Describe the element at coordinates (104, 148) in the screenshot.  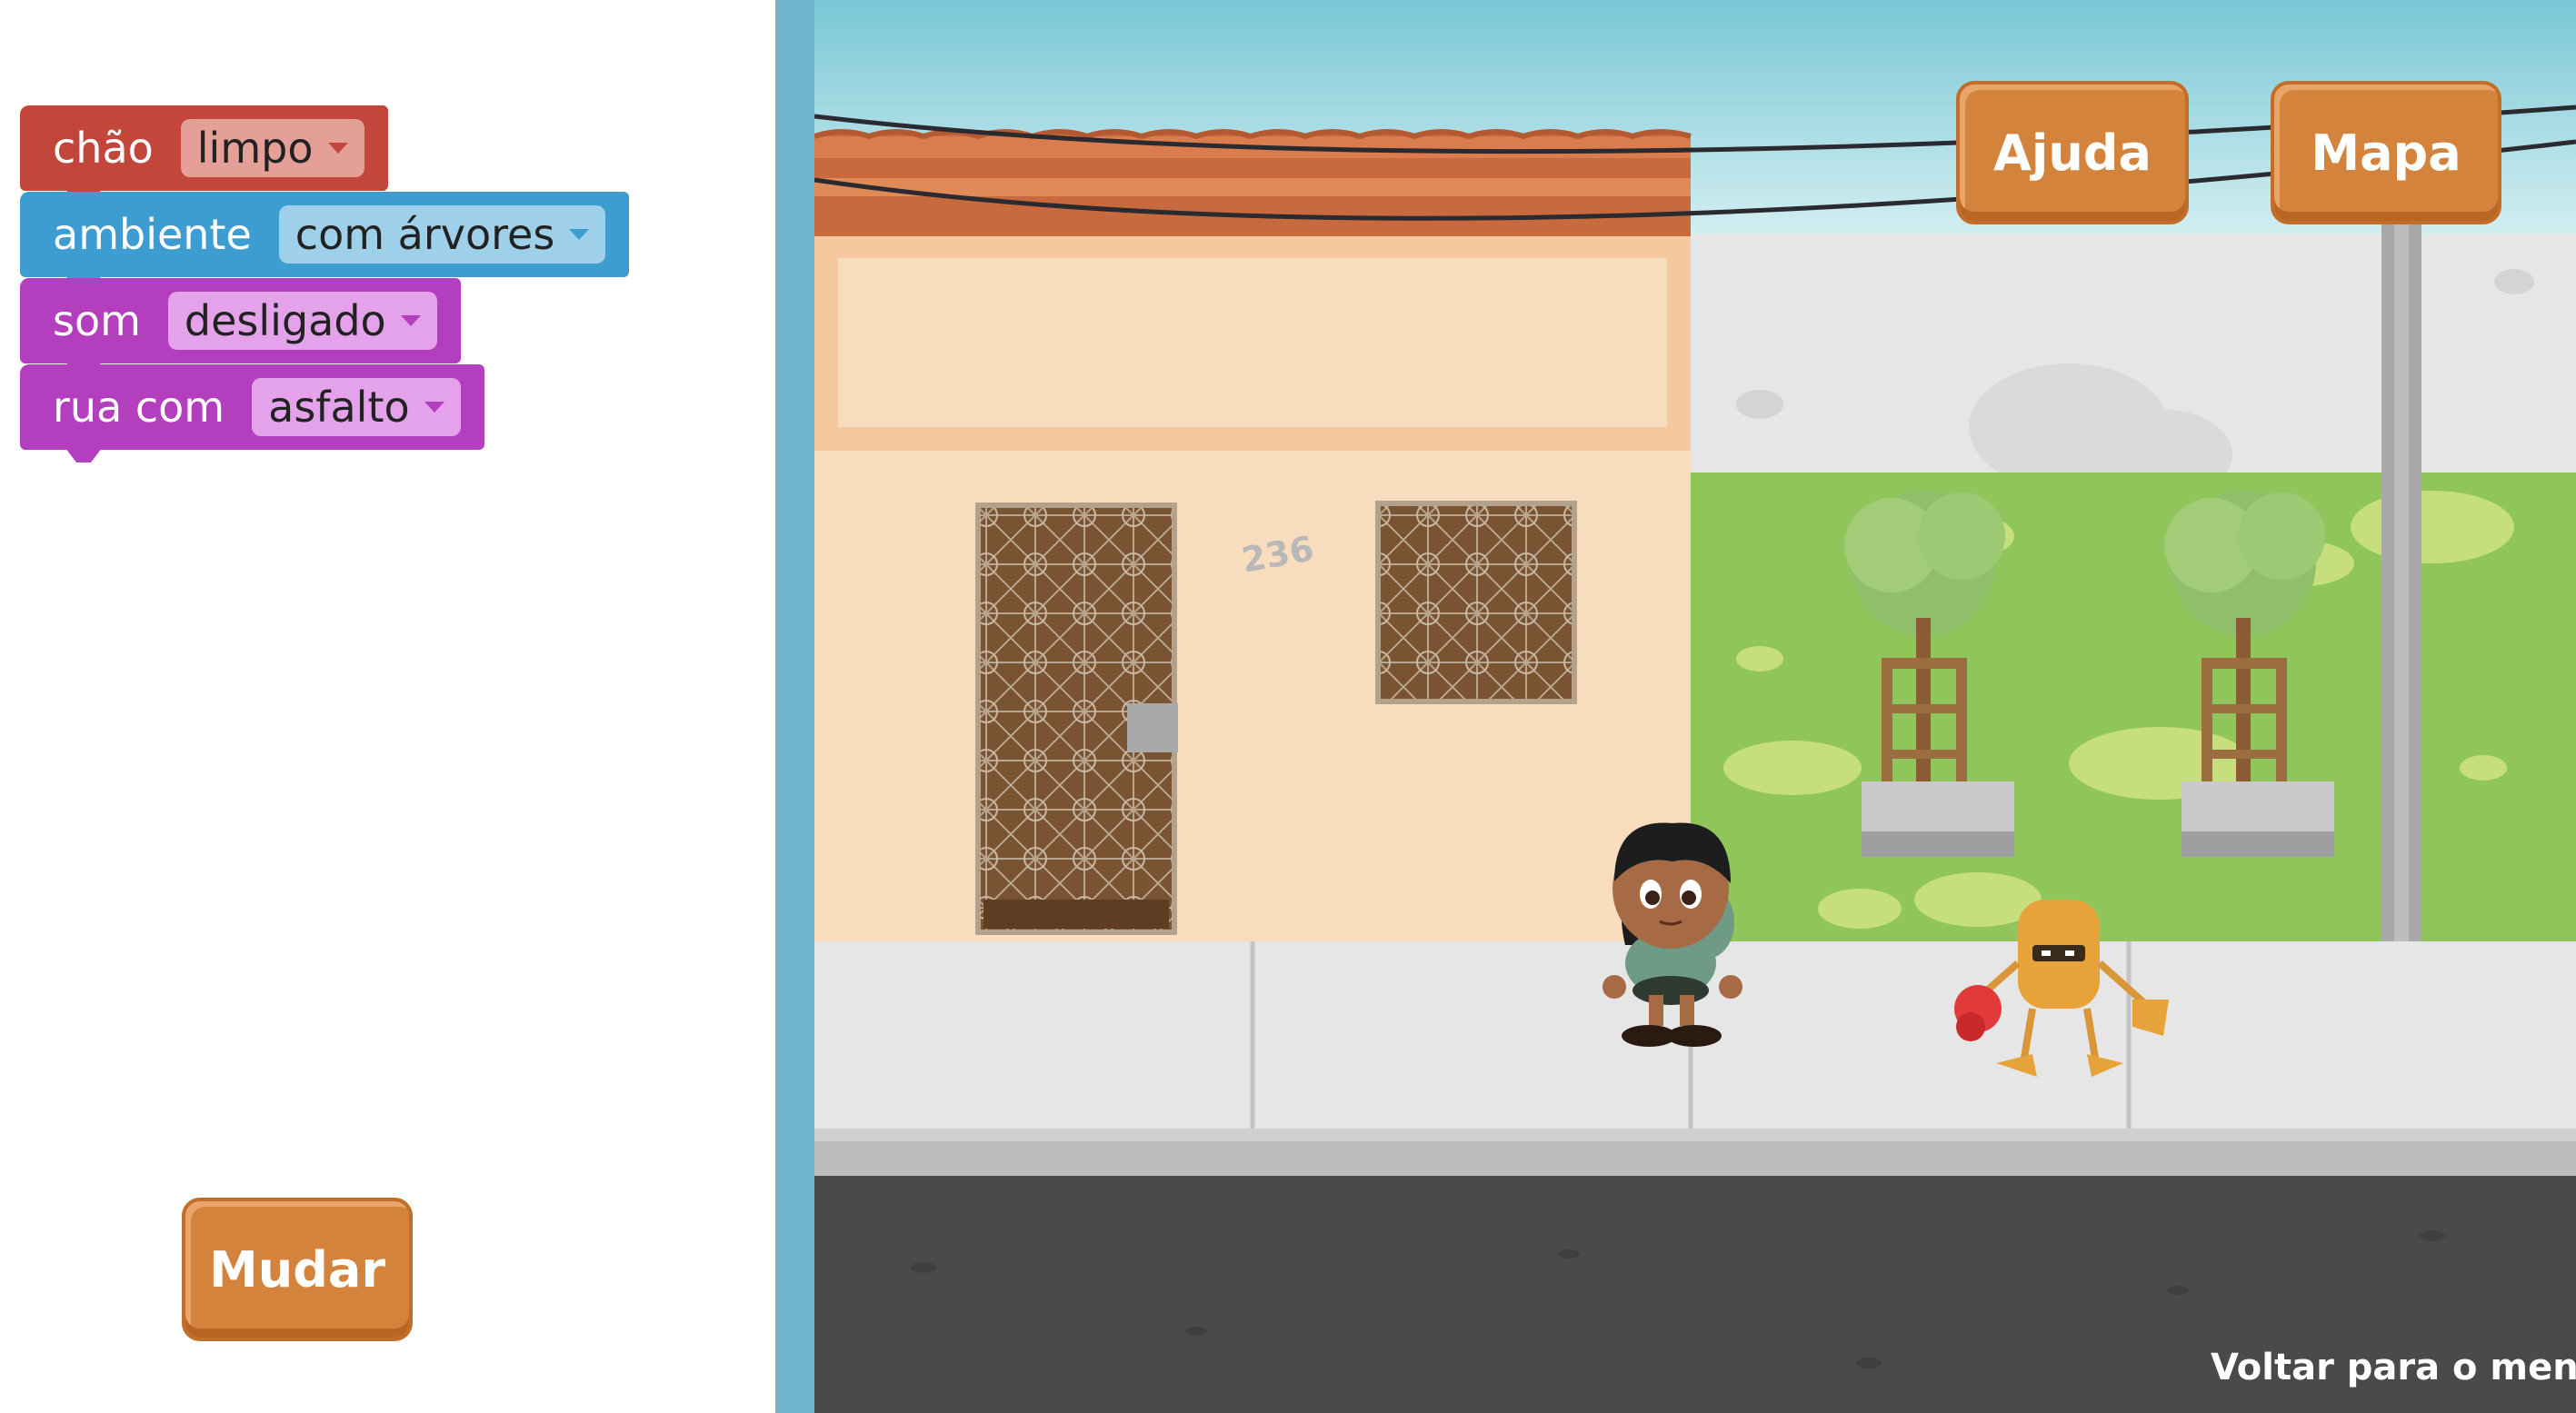
I see `block-floor-label: chão` at that location.